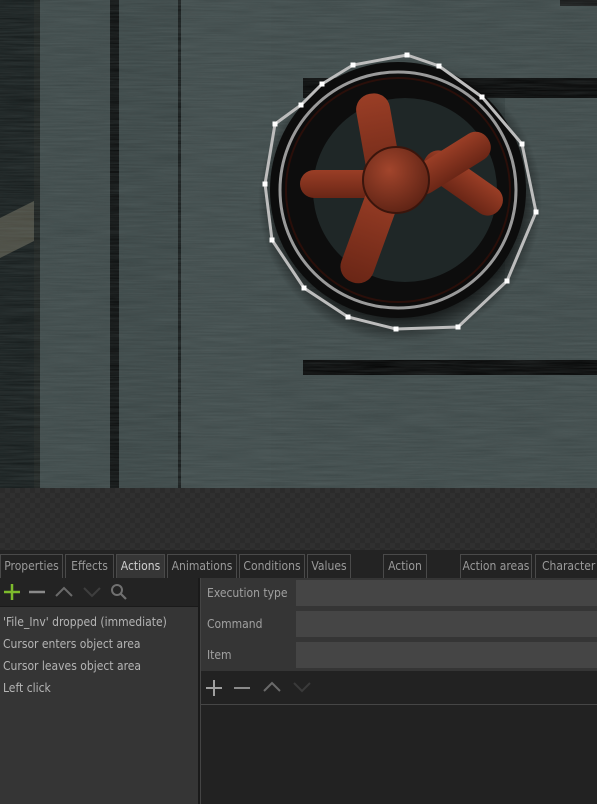 The width and height of the screenshot is (597, 804). What do you see at coordinates (496, 566) in the screenshot?
I see `tab-action-areas: Action areas` at bounding box center [496, 566].